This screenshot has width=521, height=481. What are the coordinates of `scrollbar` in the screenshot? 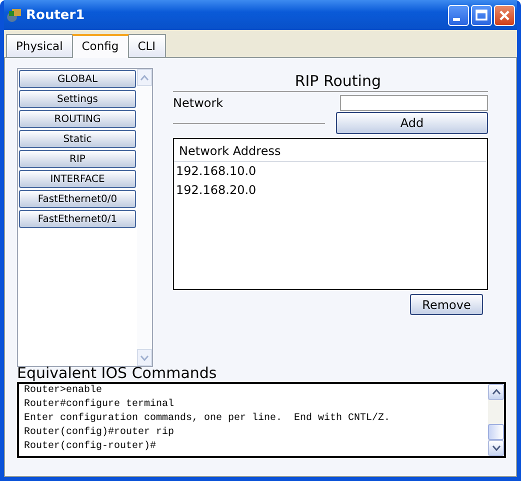 It's located at (496, 420).